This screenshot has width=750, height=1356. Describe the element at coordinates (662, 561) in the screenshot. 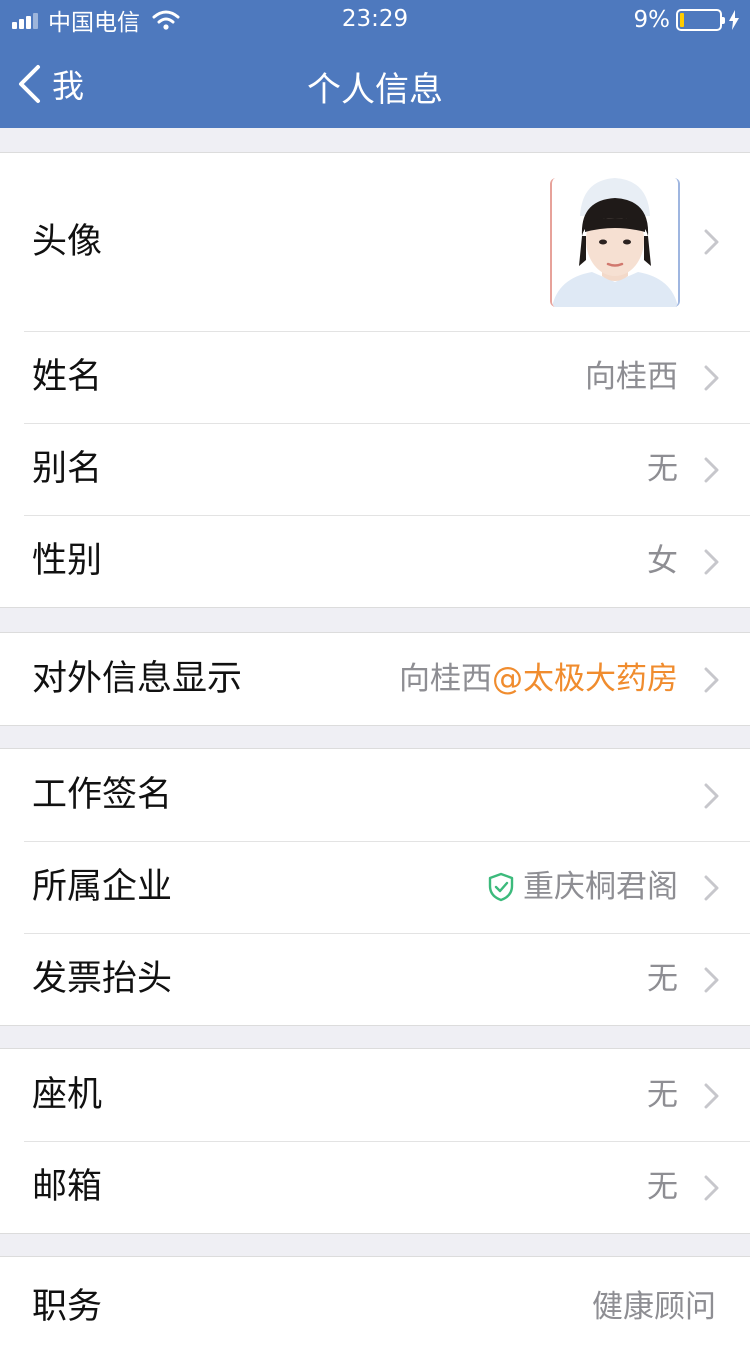

I see `gender-value: 女` at that location.